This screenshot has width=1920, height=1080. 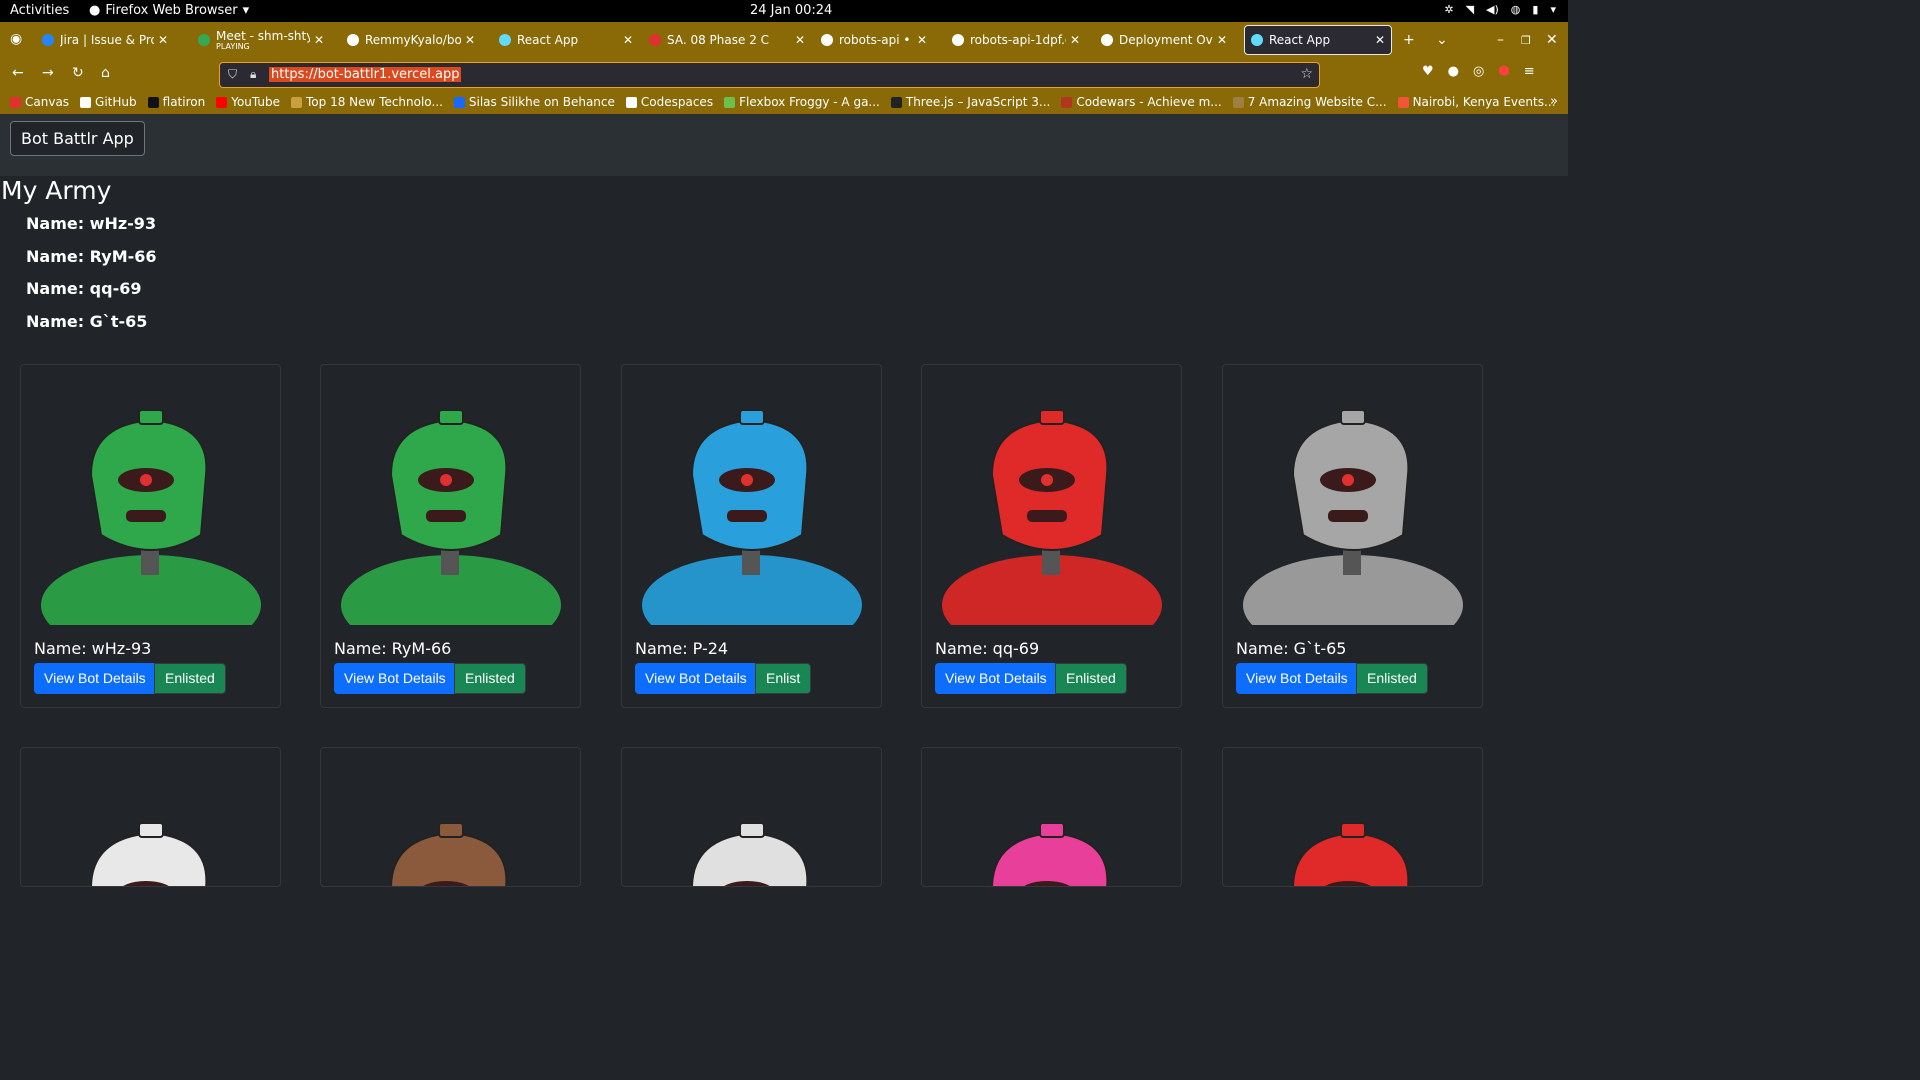 I want to click on browser-tab: Deployment Overv ✕, so click(x=1164, y=40).